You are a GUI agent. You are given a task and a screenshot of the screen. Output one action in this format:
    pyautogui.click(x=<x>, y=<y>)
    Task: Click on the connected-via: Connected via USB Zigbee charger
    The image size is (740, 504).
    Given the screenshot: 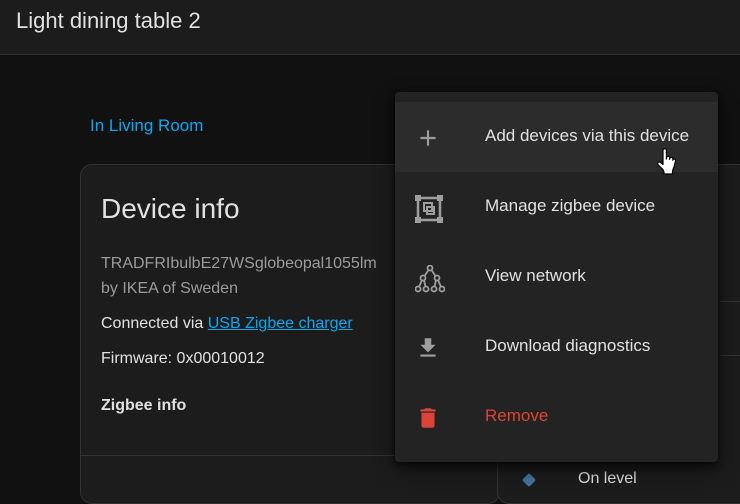 What is the action you would take?
    pyautogui.click(x=227, y=324)
    